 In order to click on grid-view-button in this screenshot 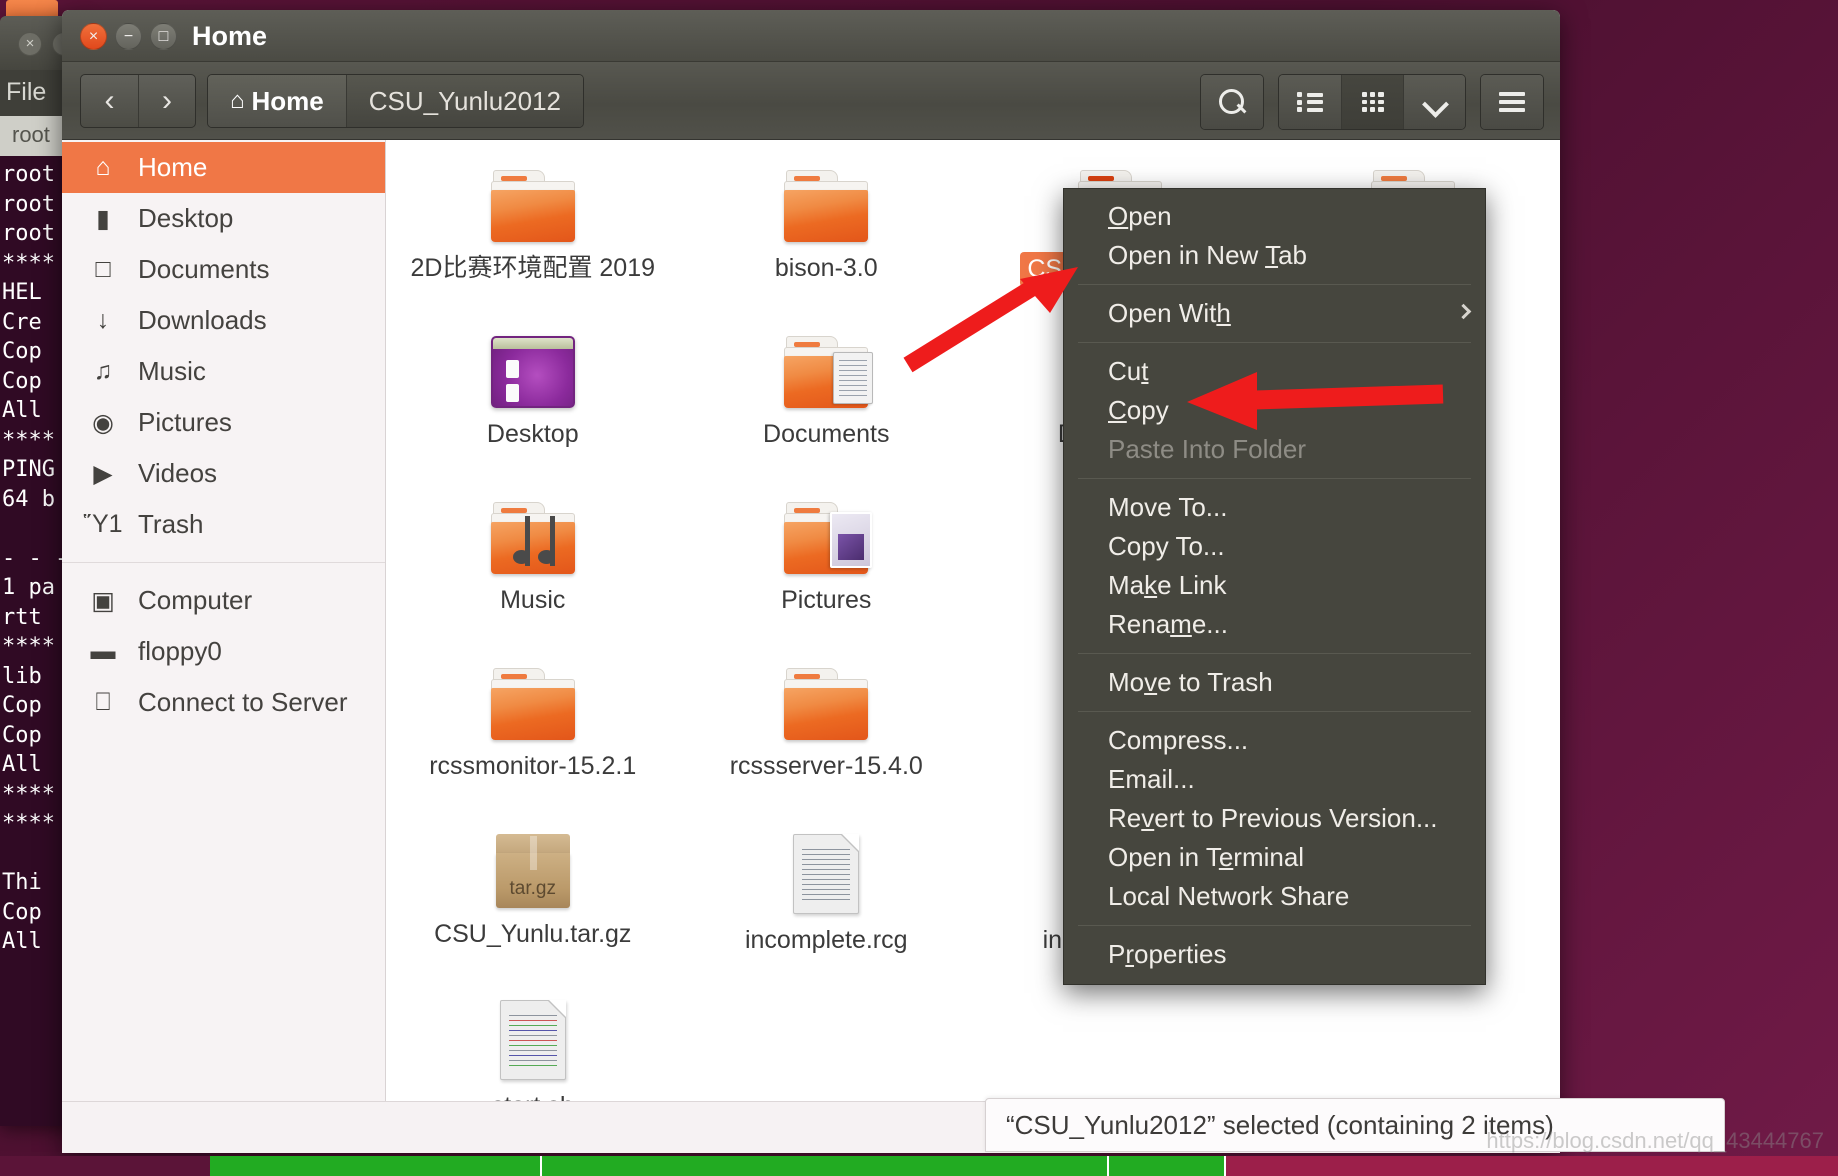, I will do `click(1372, 102)`.